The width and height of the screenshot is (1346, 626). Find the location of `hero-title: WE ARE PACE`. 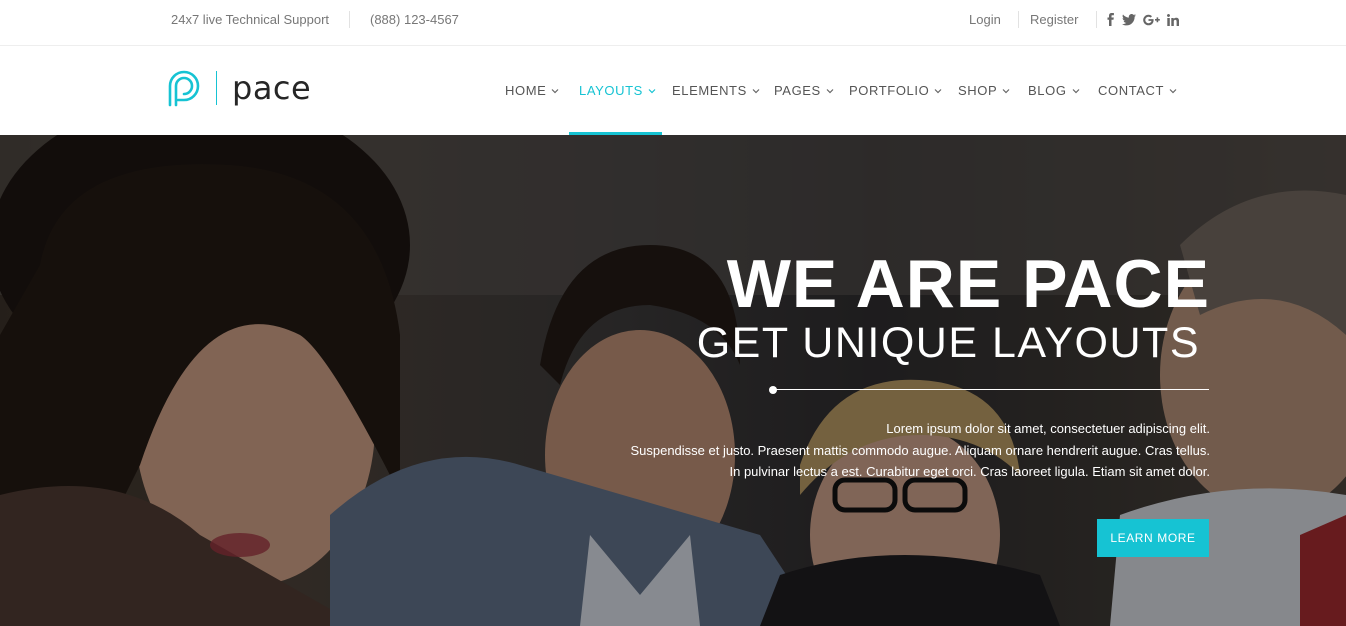

hero-title: WE ARE PACE is located at coordinates (968, 284).